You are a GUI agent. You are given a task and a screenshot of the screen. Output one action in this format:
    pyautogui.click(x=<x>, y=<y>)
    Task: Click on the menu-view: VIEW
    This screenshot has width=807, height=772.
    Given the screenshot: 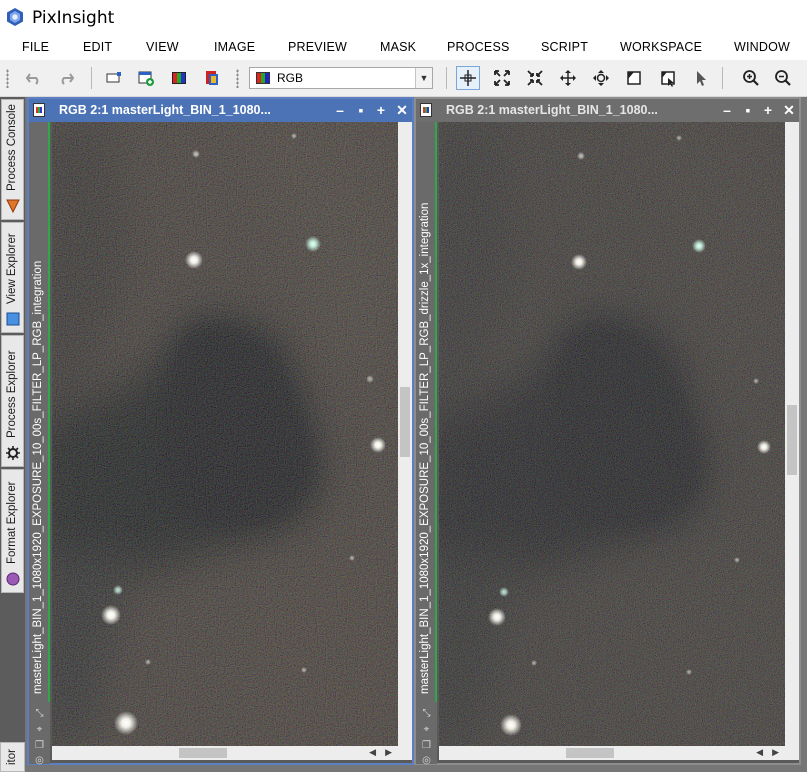 What is the action you would take?
    pyautogui.click(x=162, y=47)
    